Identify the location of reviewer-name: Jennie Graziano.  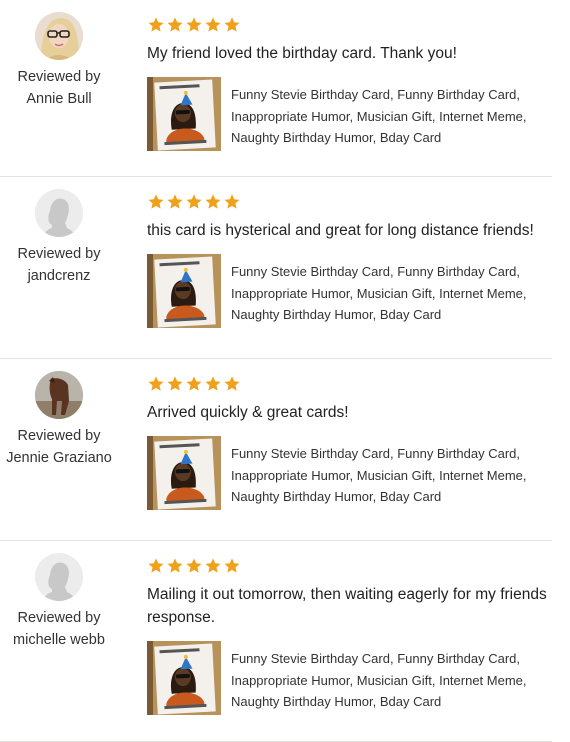
(59, 458).